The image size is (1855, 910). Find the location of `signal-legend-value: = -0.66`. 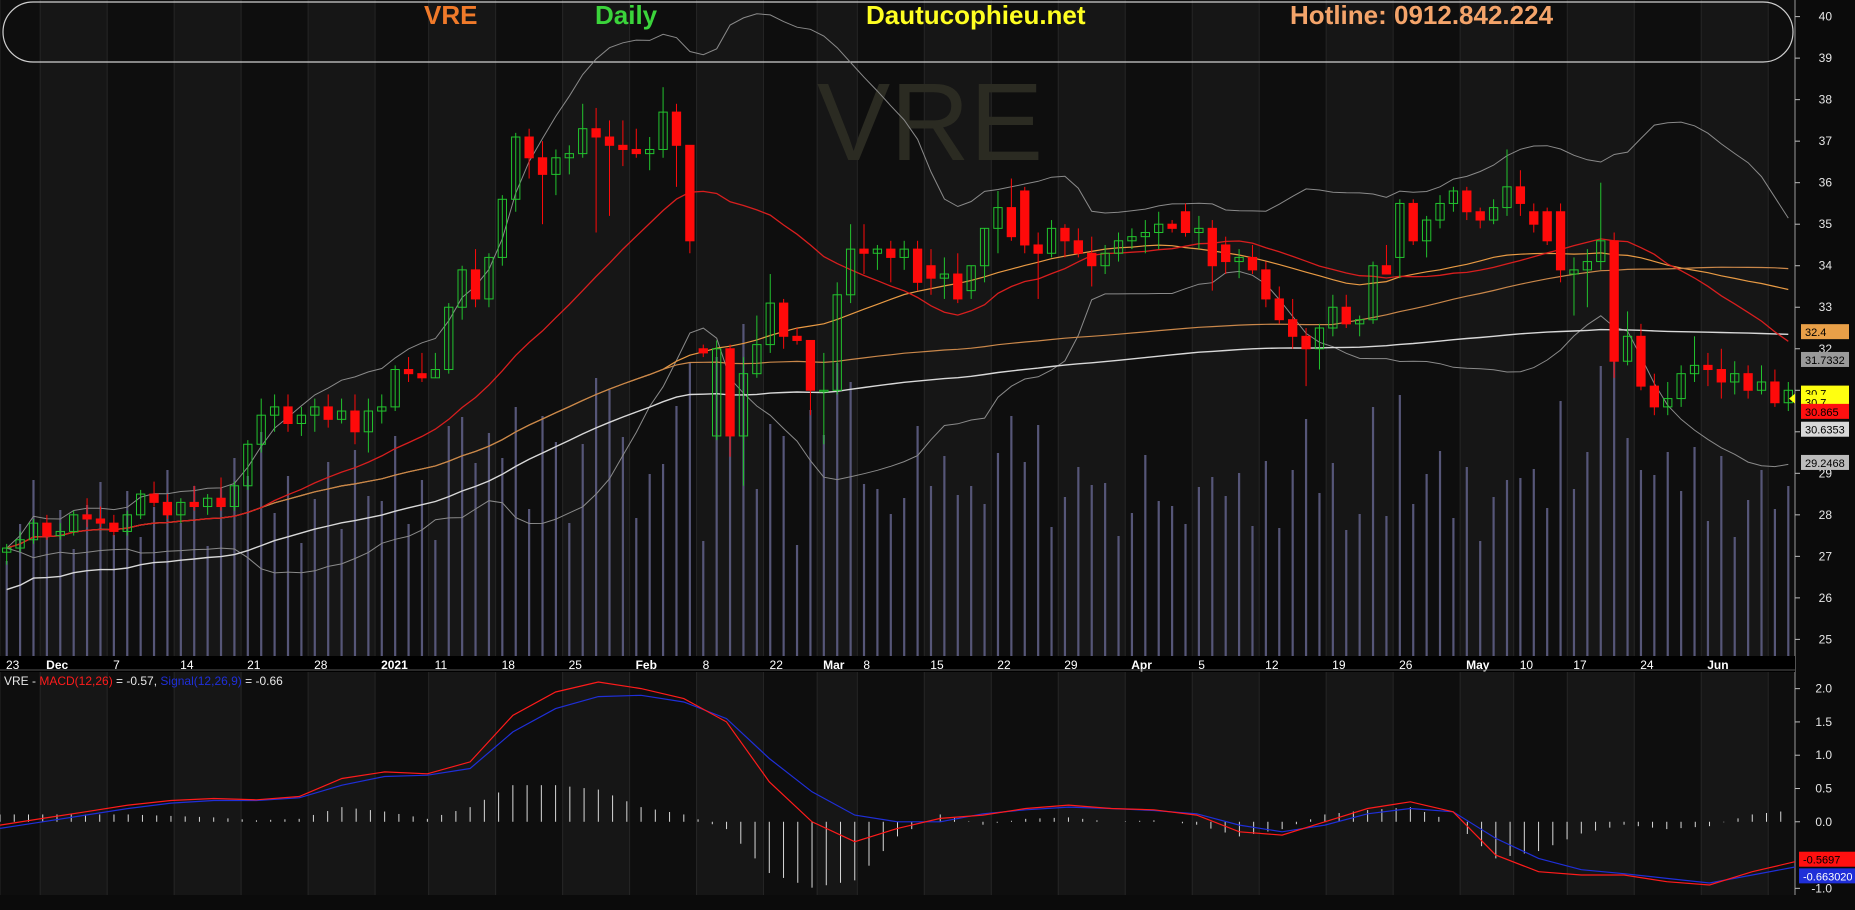

signal-legend-value: = -0.66 is located at coordinates (262, 681).